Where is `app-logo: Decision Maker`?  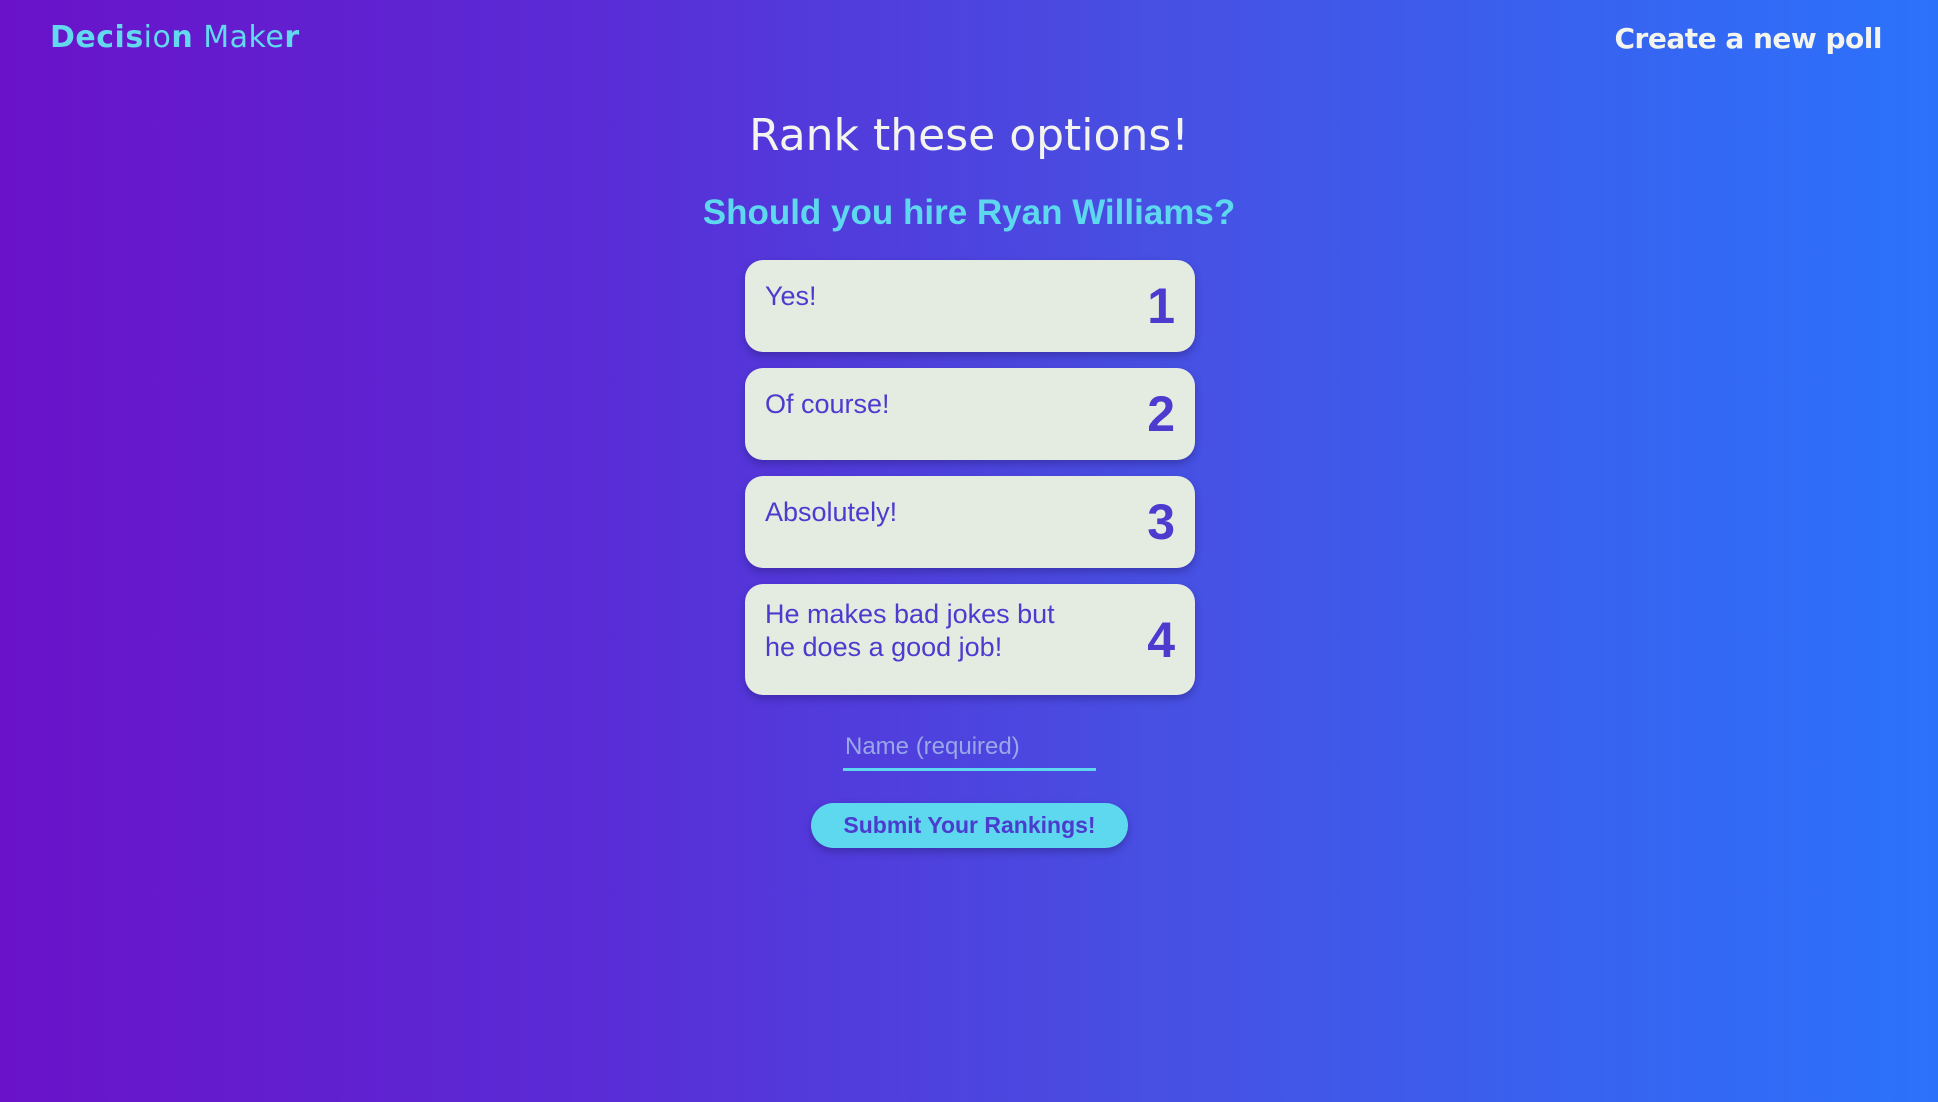 app-logo: Decision Maker is located at coordinates (175, 37).